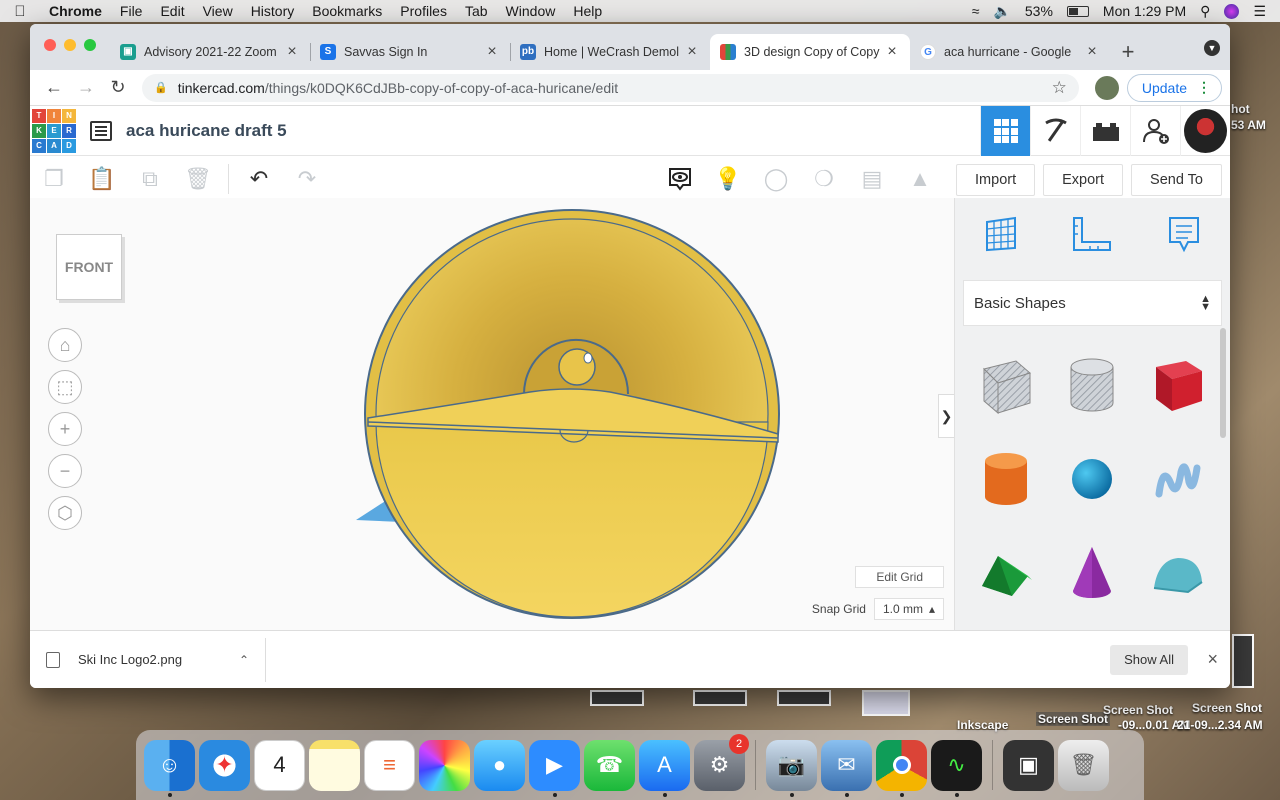 This screenshot has width=1280, height=800. Describe the element at coordinates (1212, 659) in the screenshot. I see `close-shelf-icon: ×` at that location.